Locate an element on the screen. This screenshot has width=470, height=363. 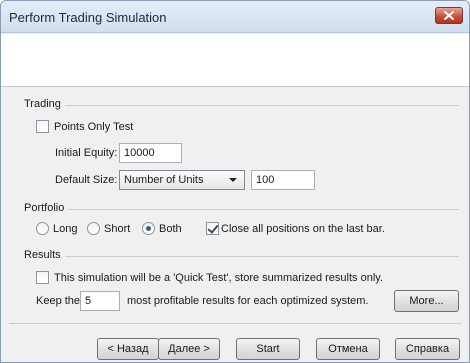
close-all-label: Close all positions on the last bar. is located at coordinates (303, 229).